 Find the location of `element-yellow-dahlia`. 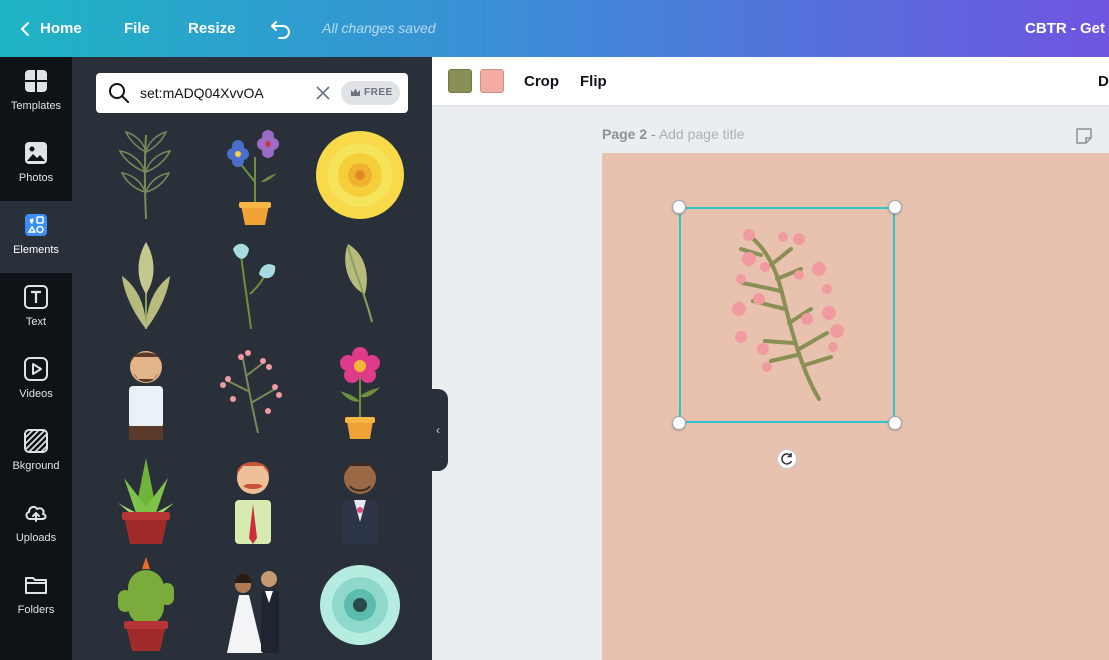

element-yellow-dahlia is located at coordinates (360, 177).